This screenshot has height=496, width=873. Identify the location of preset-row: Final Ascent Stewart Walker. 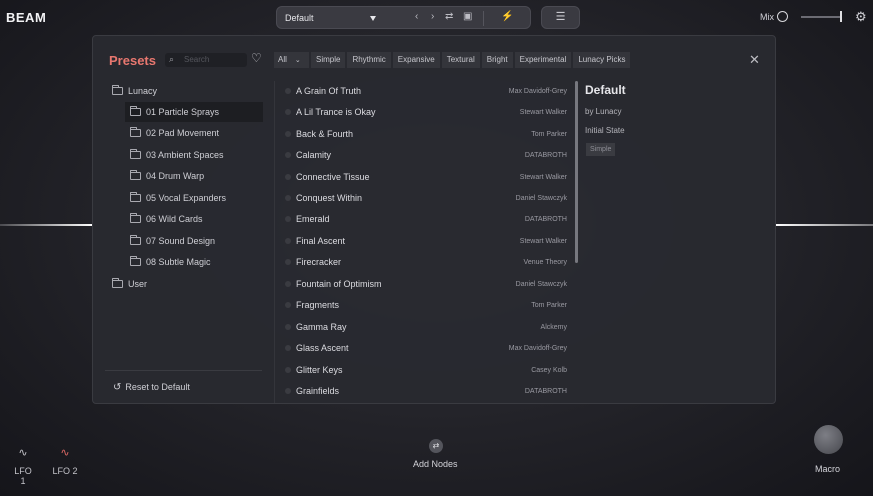
(425, 241).